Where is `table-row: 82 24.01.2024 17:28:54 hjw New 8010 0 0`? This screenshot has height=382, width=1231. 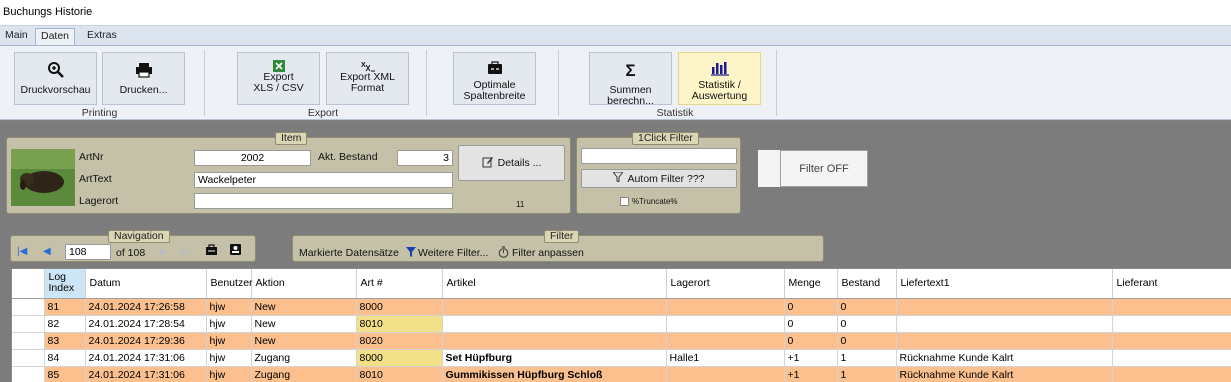 table-row: 82 24.01.2024 17:28:54 hjw New 8010 0 0 is located at coordinates (621, 324).